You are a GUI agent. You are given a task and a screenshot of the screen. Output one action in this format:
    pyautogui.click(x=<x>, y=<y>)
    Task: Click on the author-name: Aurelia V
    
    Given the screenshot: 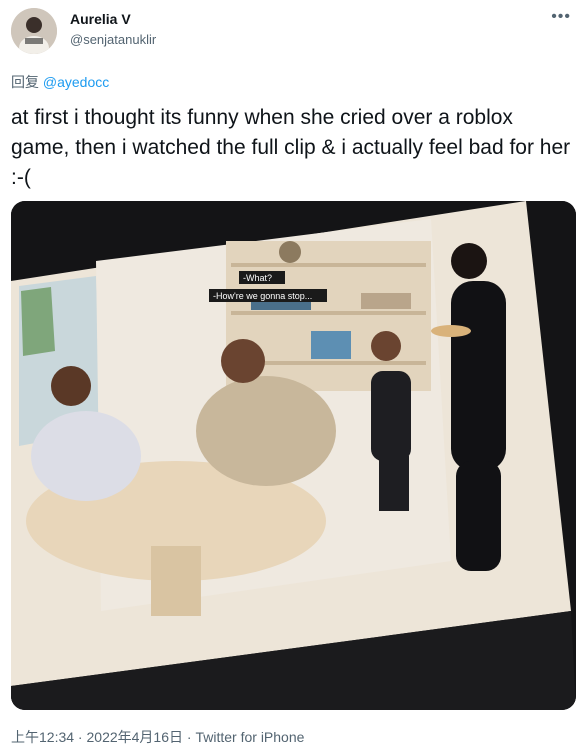 What is the action you would take?
    pyautogui.click(x=100, y=19)
    